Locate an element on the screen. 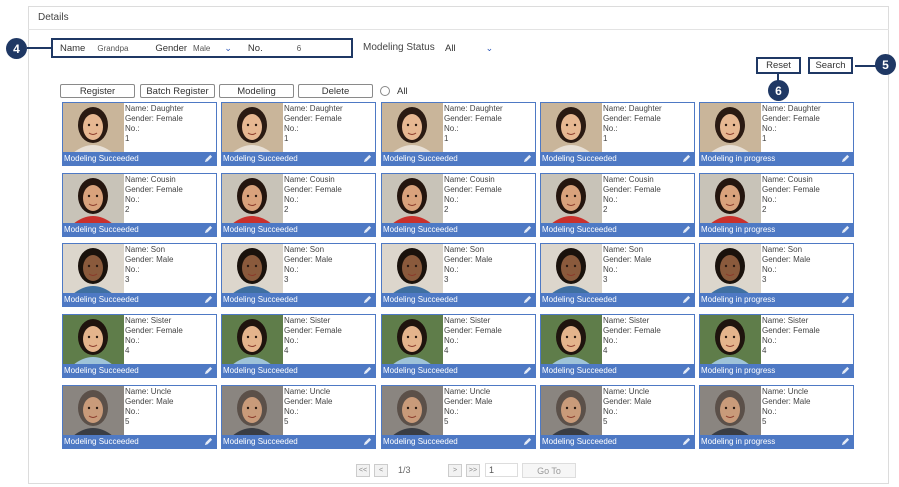 The image size is (899, 487). prev-page-button: < is located at coordinates (381, 470).